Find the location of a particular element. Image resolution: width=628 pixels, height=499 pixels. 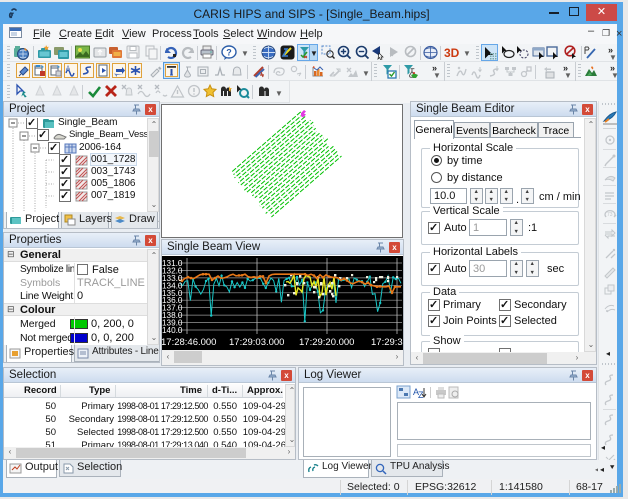

svg-text: 17:29:37 is located at coordinates (387, 342).